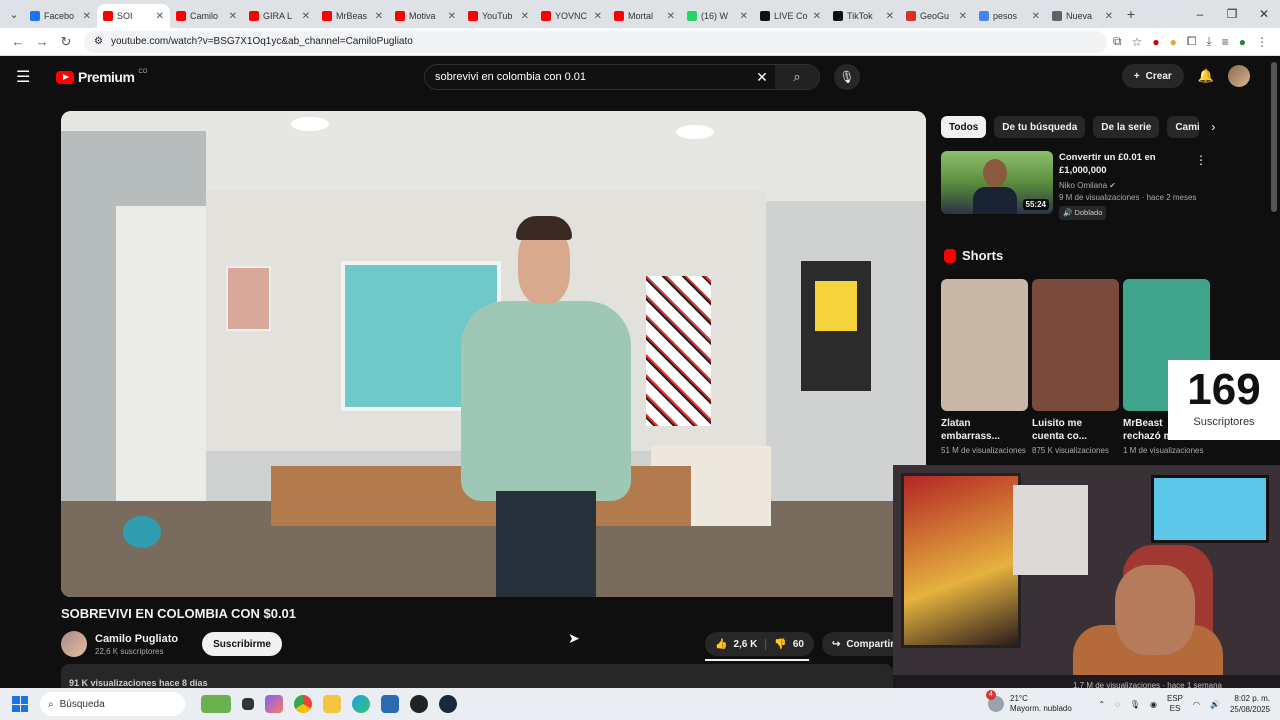 The height and width of the screenshot is (720, 1280). What do you see at coordinates (1129, 186) in the screenshot?
I see `recommended-channel: Niko Omilana ✔` at bounding box center [1129, 186].